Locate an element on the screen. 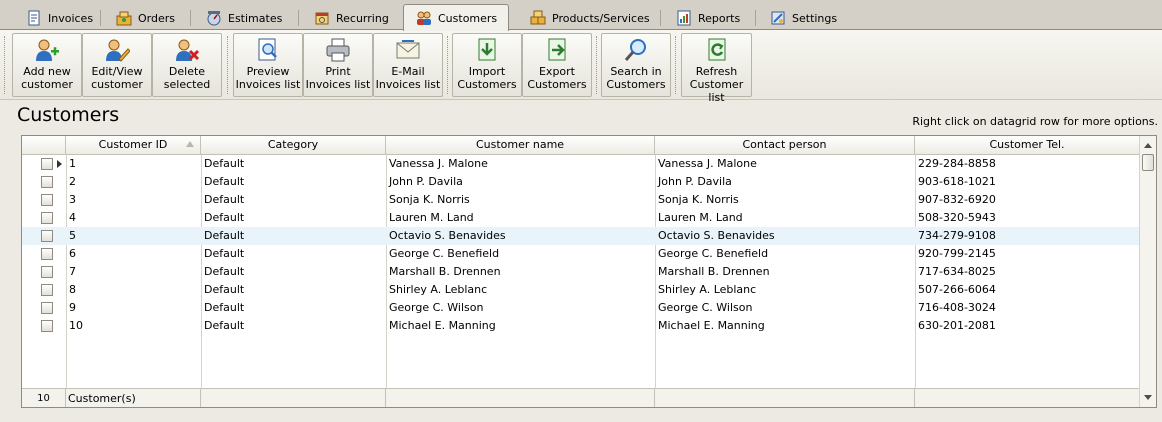  add-new-customer-button: Add new customer is located at coordinates (47, 65).